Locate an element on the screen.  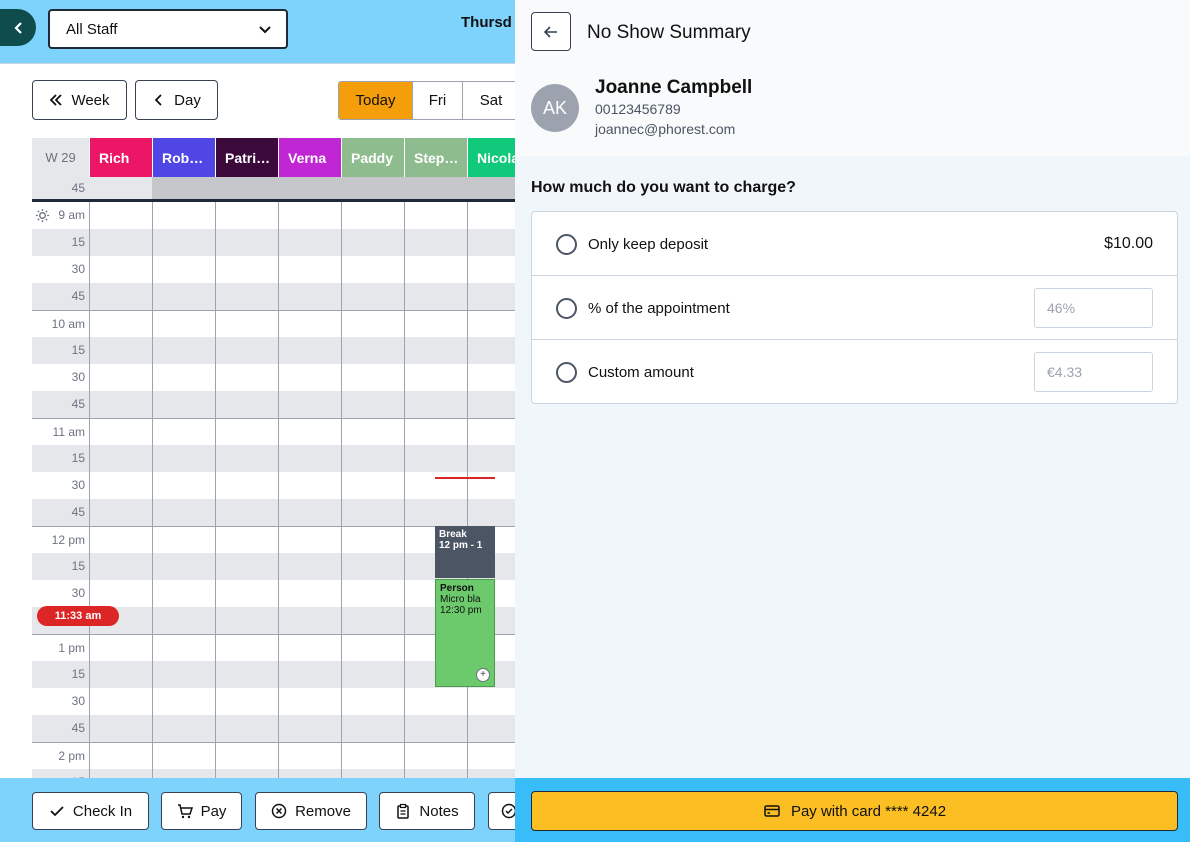
option-keep-deposit: Only keep deposit $10.00 is located at coordinates (854, 244).